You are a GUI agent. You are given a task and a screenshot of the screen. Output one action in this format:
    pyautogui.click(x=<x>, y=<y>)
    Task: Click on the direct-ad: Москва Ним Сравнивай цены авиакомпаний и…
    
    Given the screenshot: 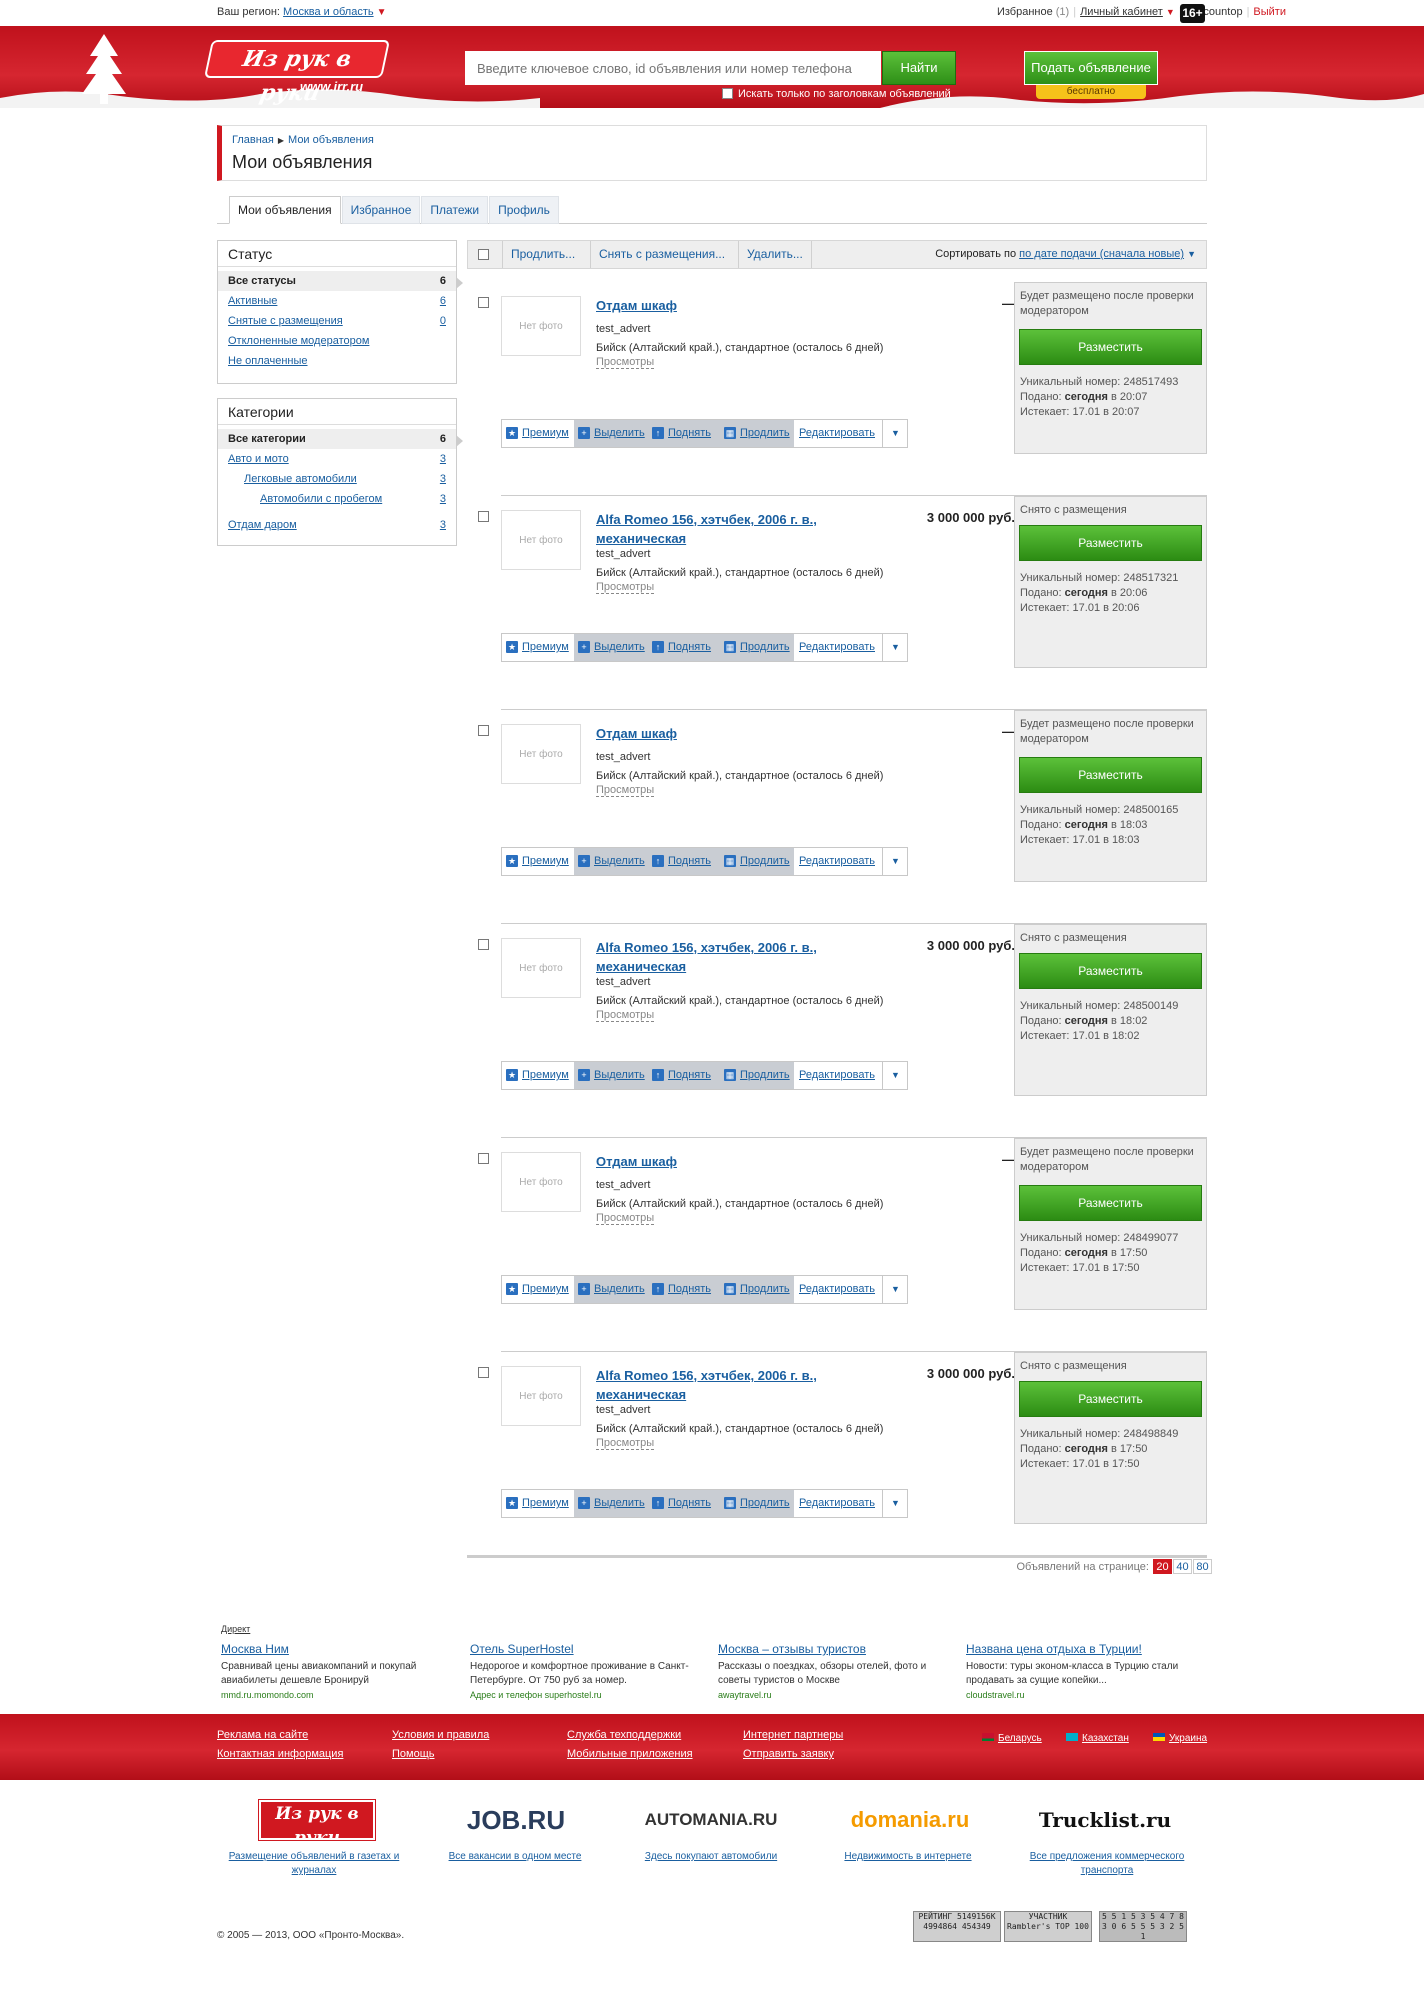 What is the action you would take?
    pyautogui.click(x=334, y=1671)
    